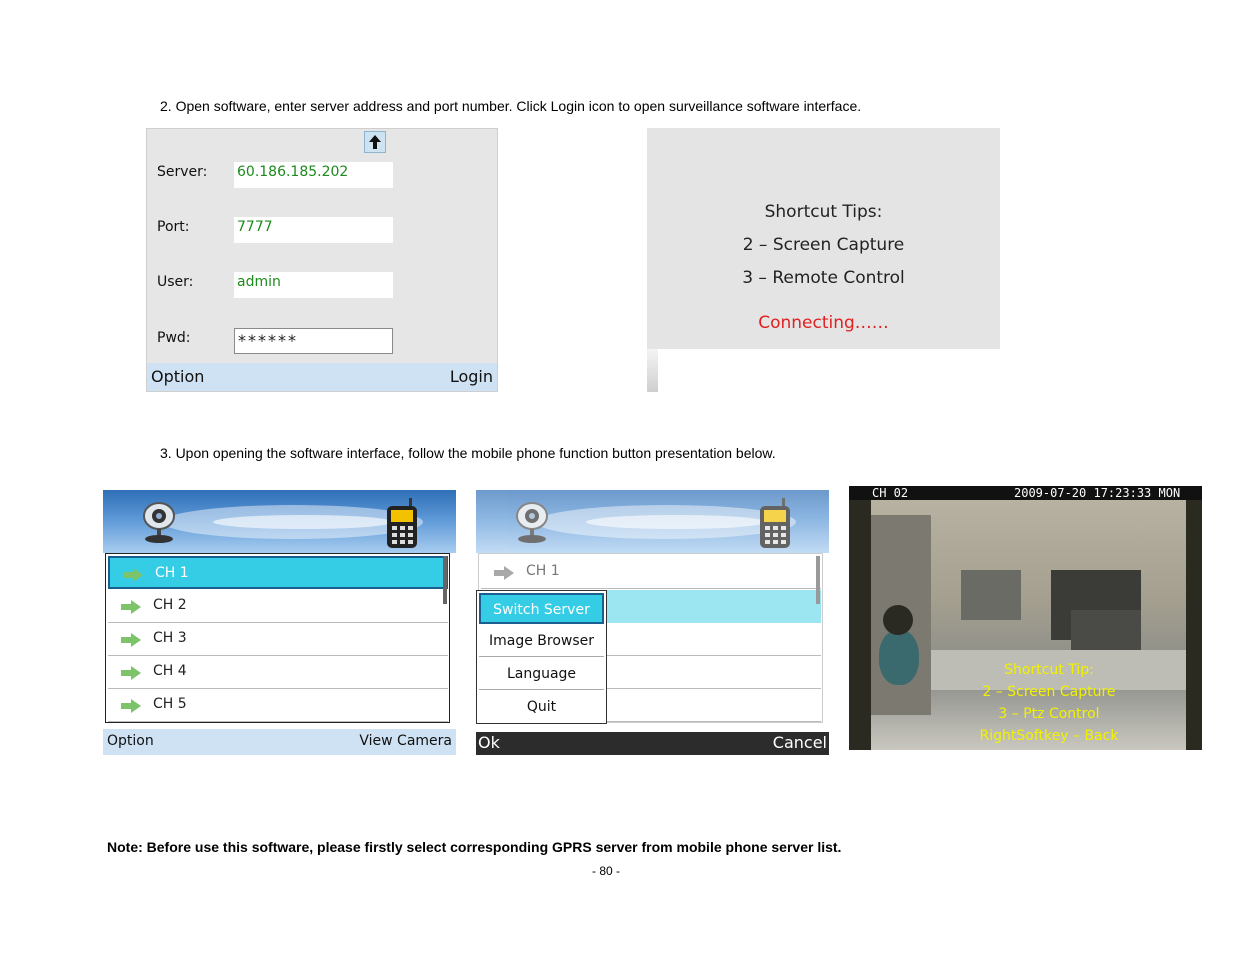 This screenshot has width=1235, height=954. Describe the element at coordinates (174, 338) in the screenshot. I see `pwd-label: Pwd:` at that location.